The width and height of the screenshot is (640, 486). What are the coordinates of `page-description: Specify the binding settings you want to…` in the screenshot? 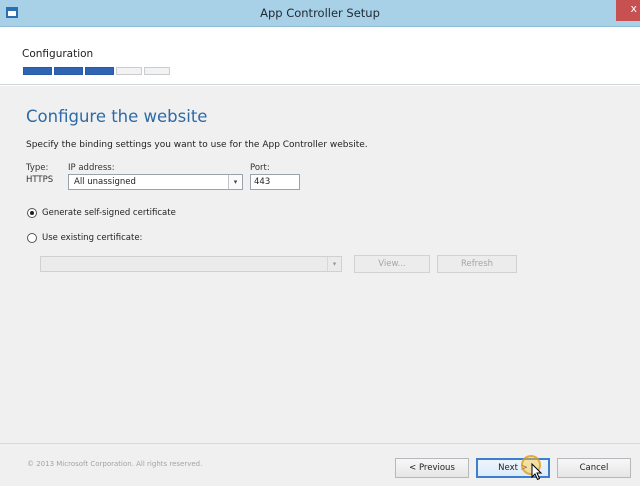 It's located at (197, 145).